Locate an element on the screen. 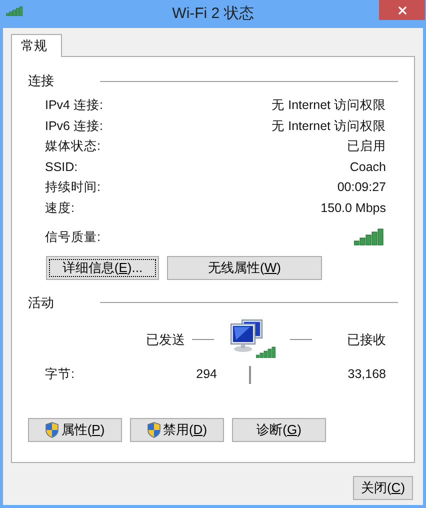 The width and height of the screenshot is (426, 508). field-value: 150.0 Mbps is located at coordinates (353, 208).